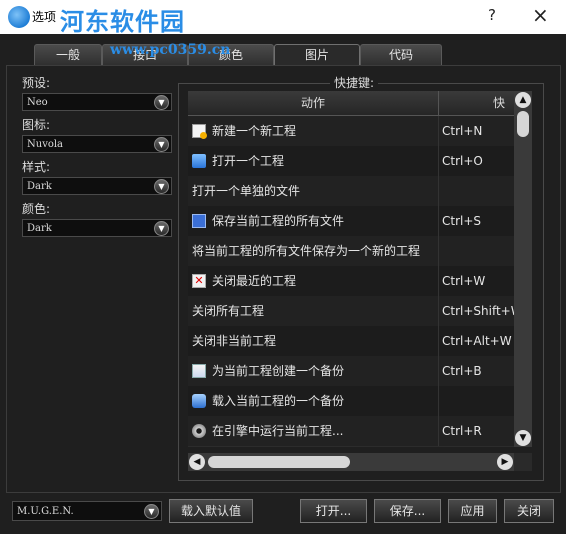 This screenshot has height=534, width=566. What do you see at coordinates (351, 311) in the screenshot?
I see `table-row: 关闭所有工程 Ctrl+Shift+W` at bounding box center [351, 311].